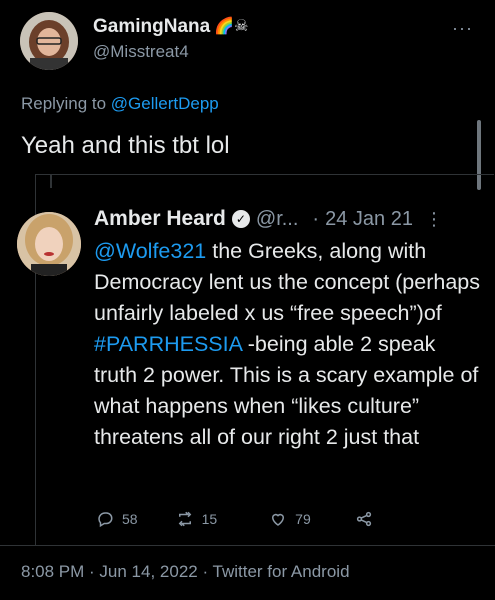 The height and width of the screenshot is (600, 495). Describe the element at coordinates (160, 219) in the screenshot. I see `quoted-display-name: Amber Heard` at that location.